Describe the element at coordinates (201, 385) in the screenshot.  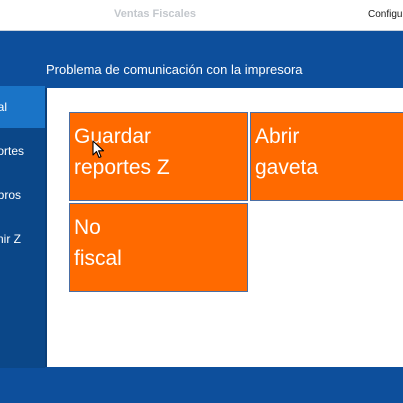
I see `footer-band` at that location.